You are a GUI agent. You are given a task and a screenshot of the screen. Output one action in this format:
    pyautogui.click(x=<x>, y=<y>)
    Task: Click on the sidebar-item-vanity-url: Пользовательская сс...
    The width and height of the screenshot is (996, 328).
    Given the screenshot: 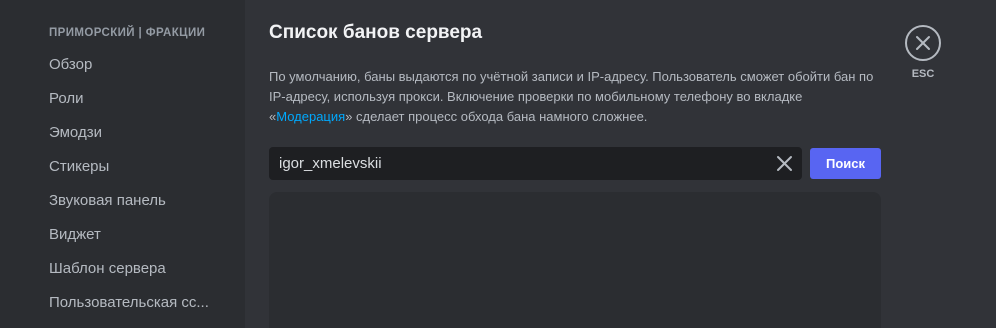 What is the action you would take?
    pyautogui.click(x=138, y=303)
    